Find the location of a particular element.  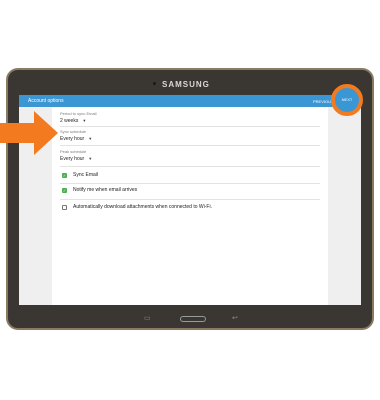

peak-schedule-dropdown: Every hour ▼ is located at coordinates (190, 159).